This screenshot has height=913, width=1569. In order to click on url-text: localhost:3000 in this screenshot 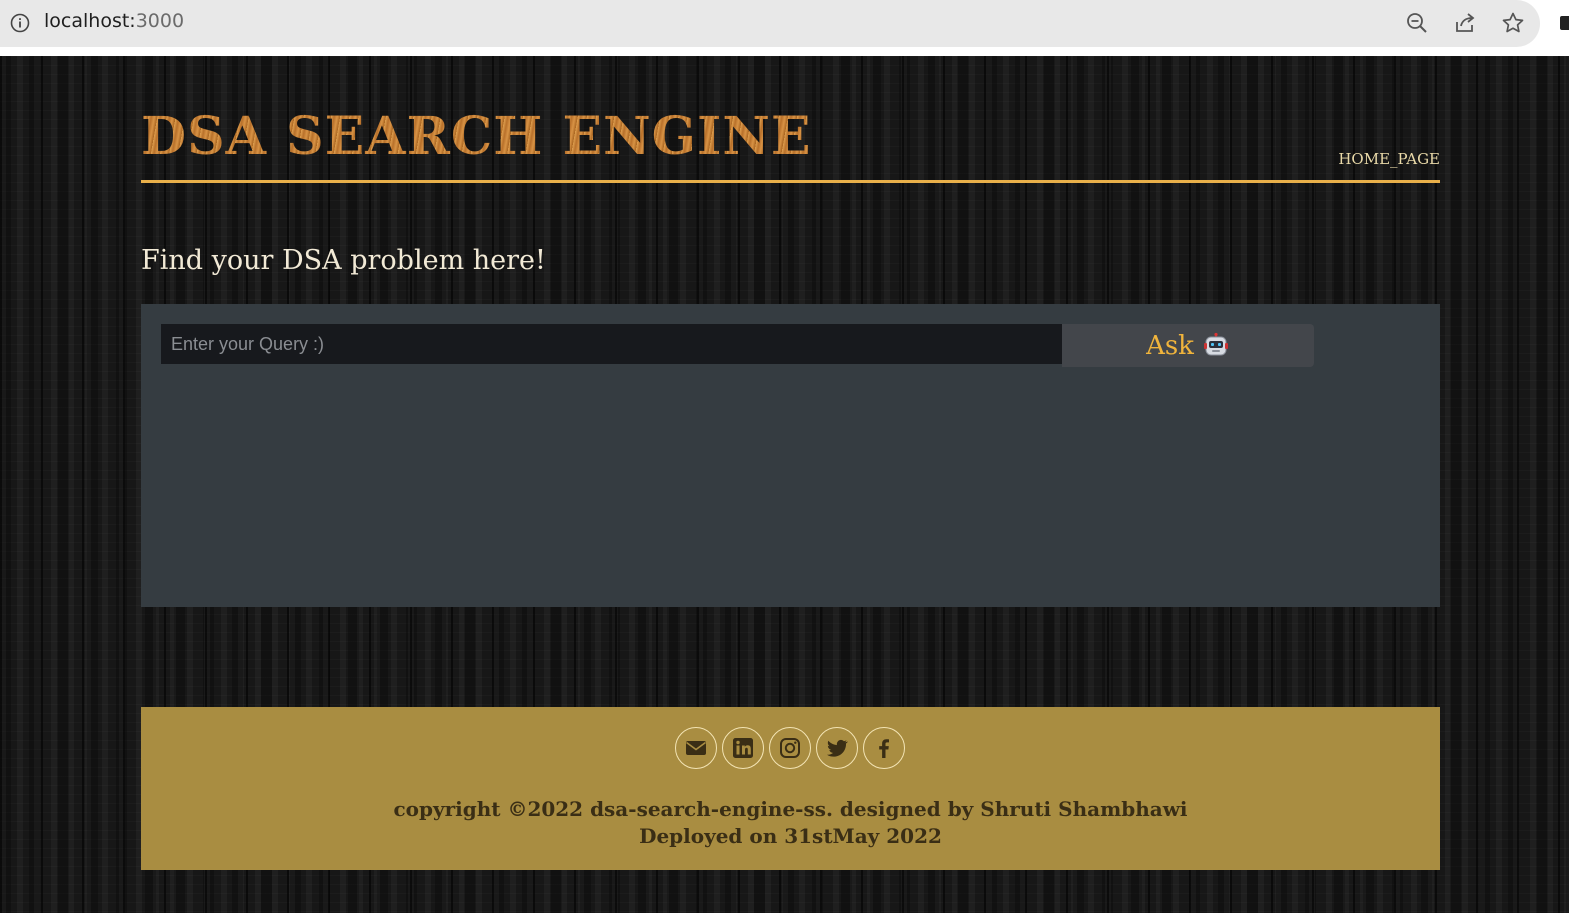, I will do `click(114, 21)`.